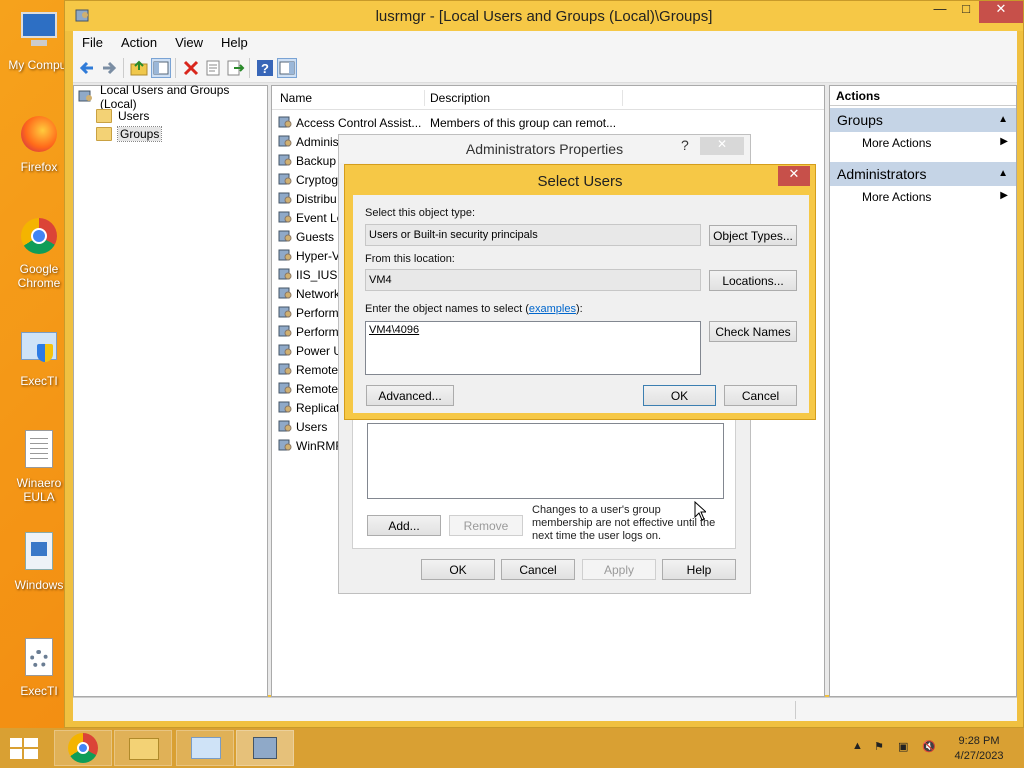  What do you see at coordinates (172, 97) in the screenshot?
I see `tree-root: Local Users and Groups (Local)` at bounding box center [172, 97].